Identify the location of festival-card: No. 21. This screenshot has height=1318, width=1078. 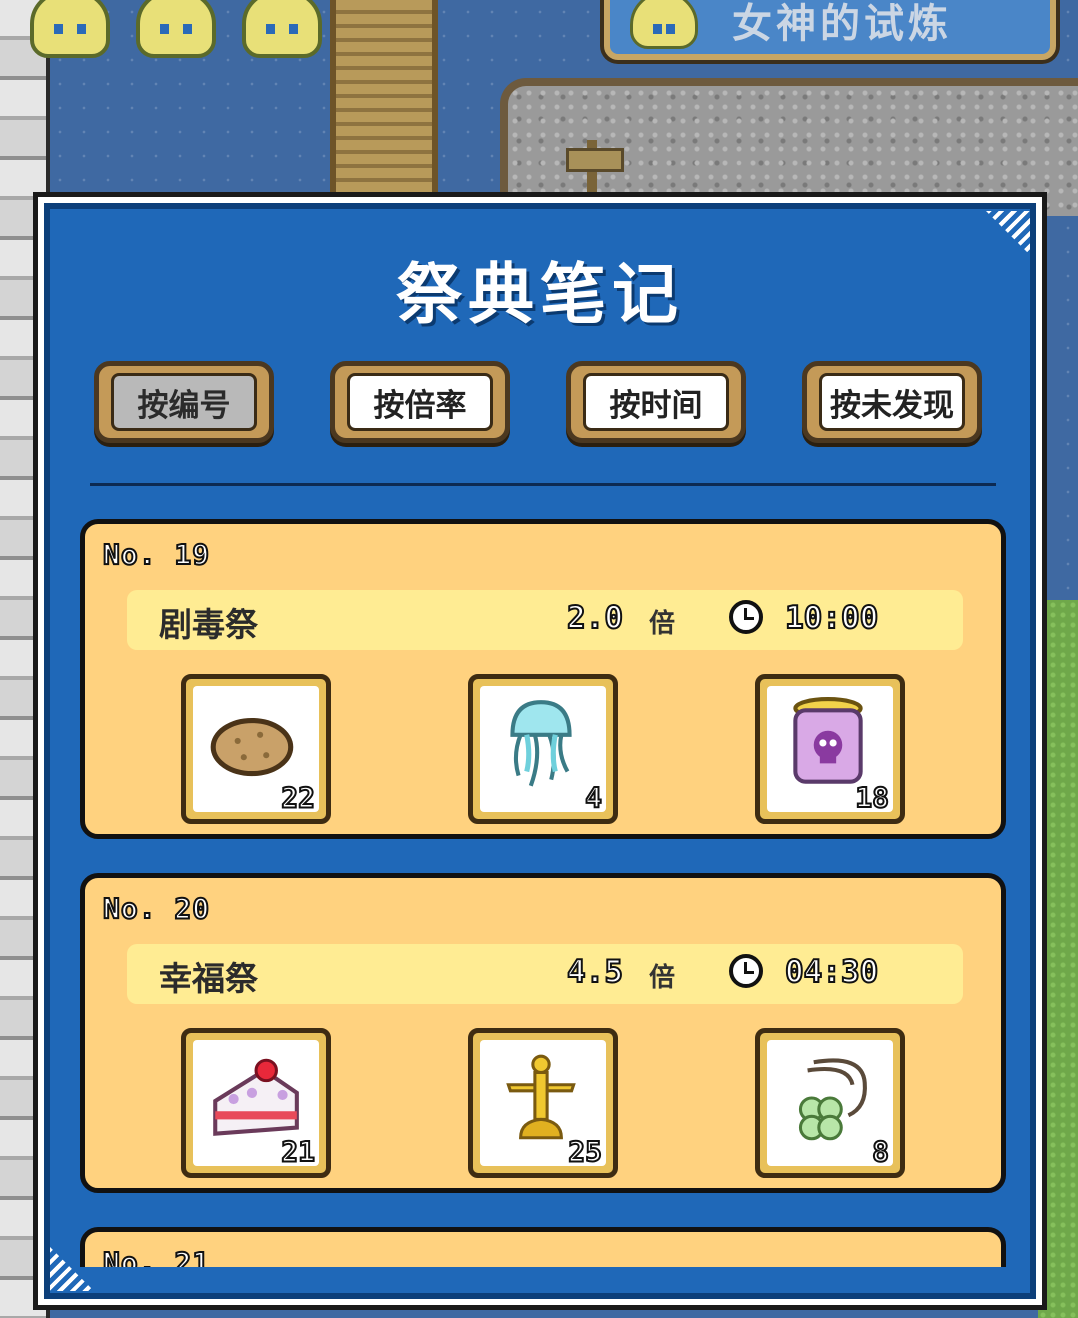
(543, 1247).